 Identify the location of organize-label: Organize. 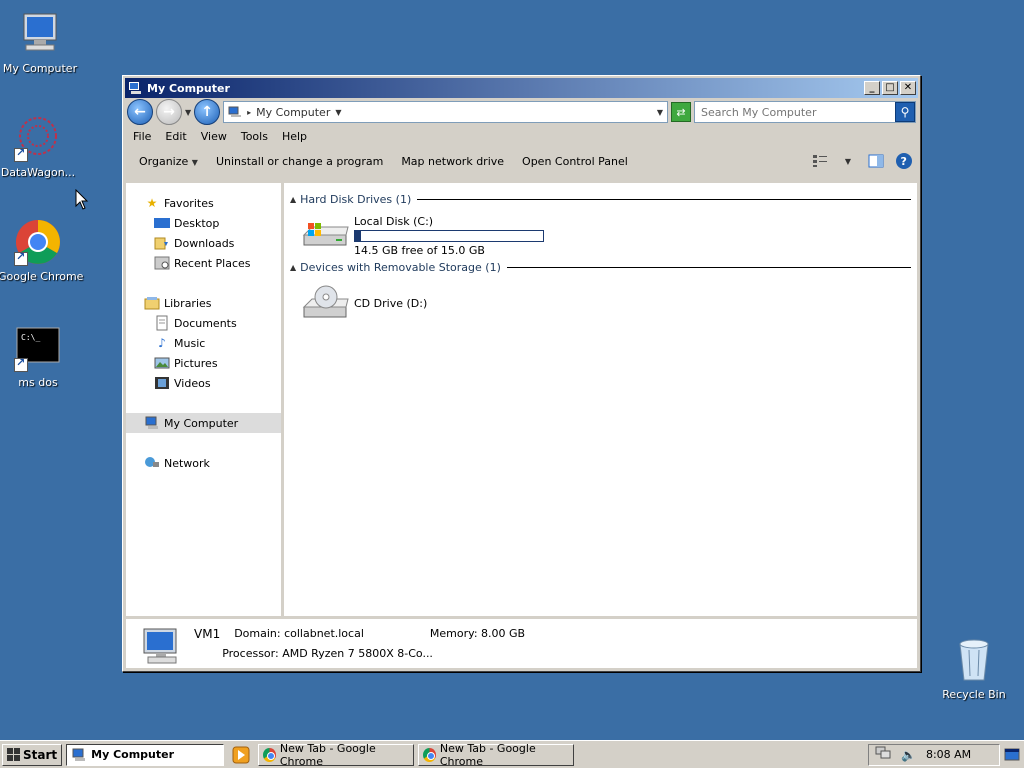
(164, 161).